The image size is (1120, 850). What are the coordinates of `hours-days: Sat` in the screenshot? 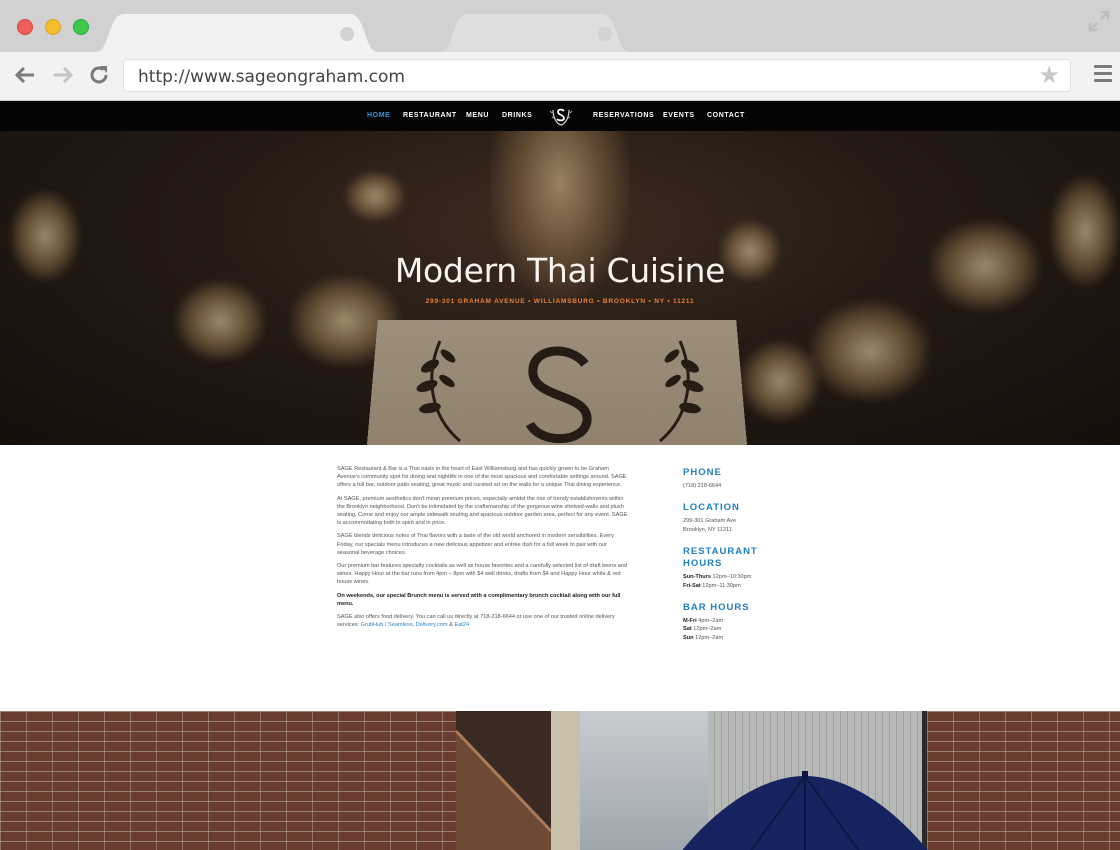 It's located at (687, 629).